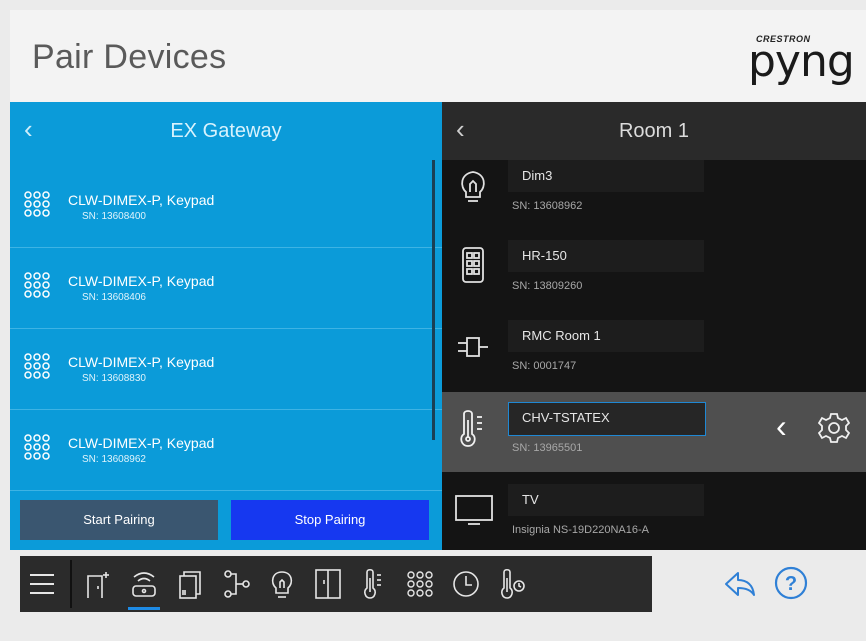 This screenshot has height=641, width=866. Describe the element at coordinates (473, 347) in the screenshot. I see `controller-icon` at that location.